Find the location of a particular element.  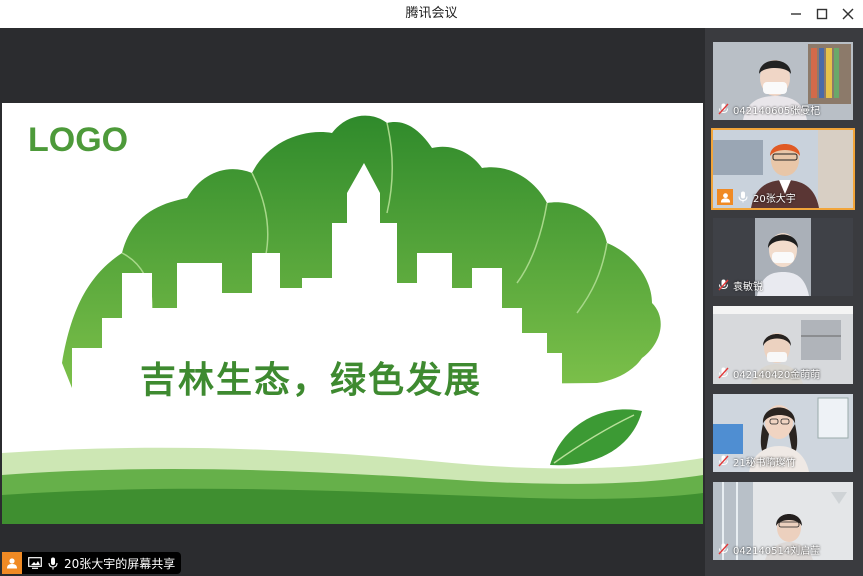

participant-caption: 20张大宇 is located at coordinates (756, 197).